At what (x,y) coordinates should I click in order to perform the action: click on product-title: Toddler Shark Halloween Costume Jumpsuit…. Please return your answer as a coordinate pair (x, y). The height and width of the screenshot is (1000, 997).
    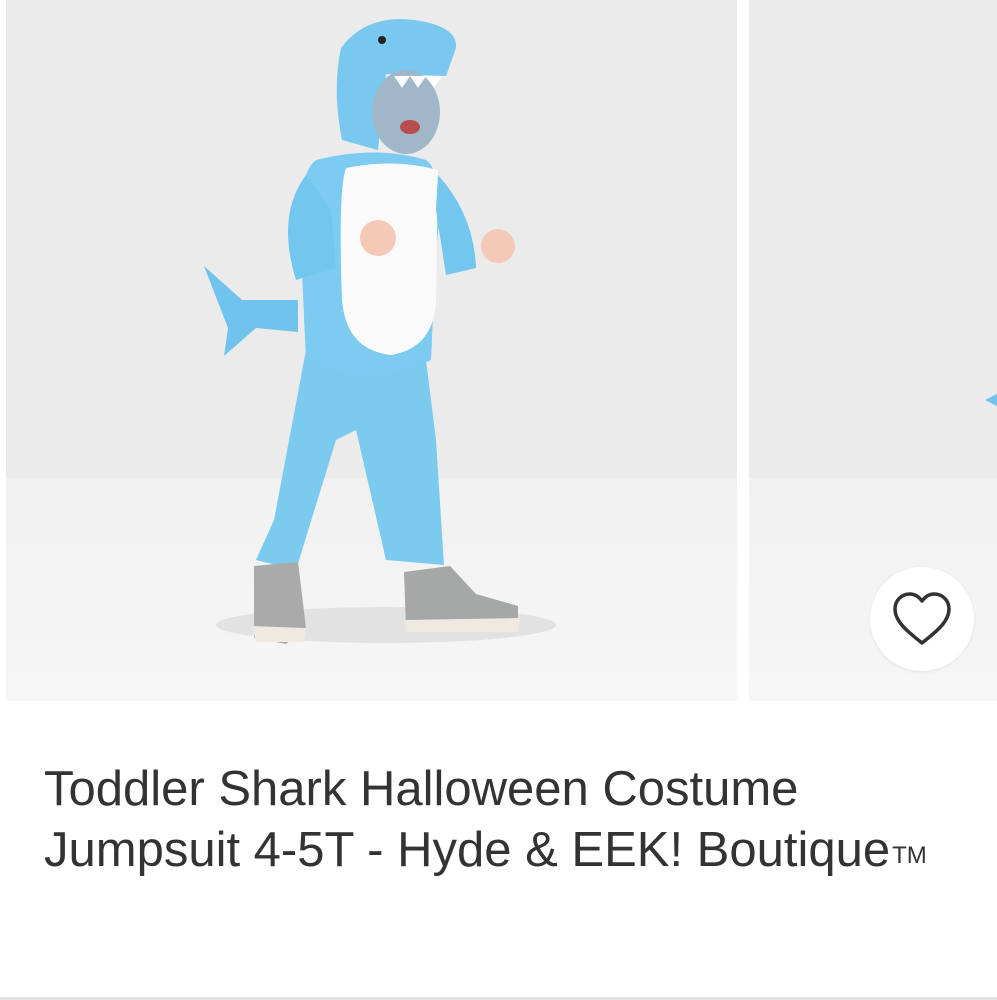
    Looking at the image, I should click on (504, 822).